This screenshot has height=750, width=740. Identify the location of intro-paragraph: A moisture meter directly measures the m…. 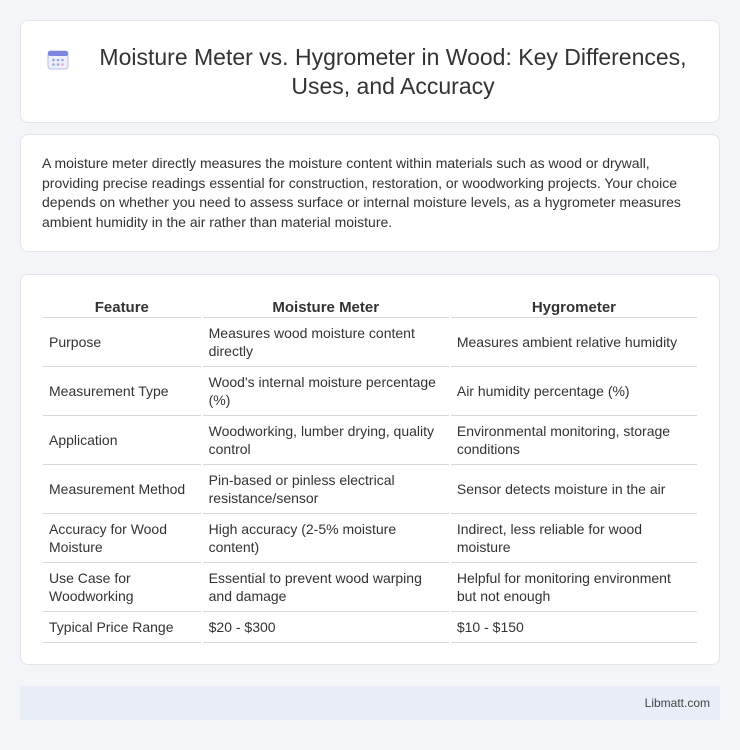
(361, 192).